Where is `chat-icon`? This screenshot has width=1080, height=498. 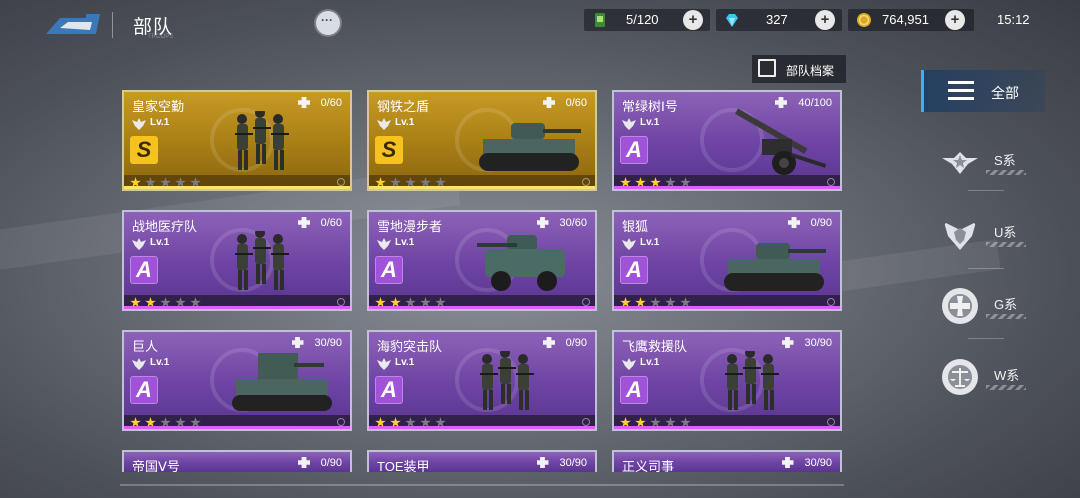
chat-icon is located at coordinates (328, 23).